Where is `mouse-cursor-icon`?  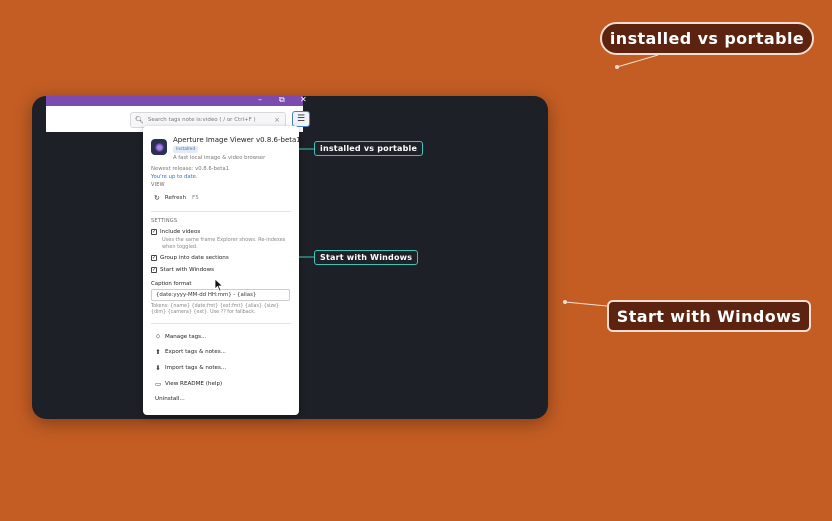
mouse-cursor-icon is located at coordinates (219, 285).